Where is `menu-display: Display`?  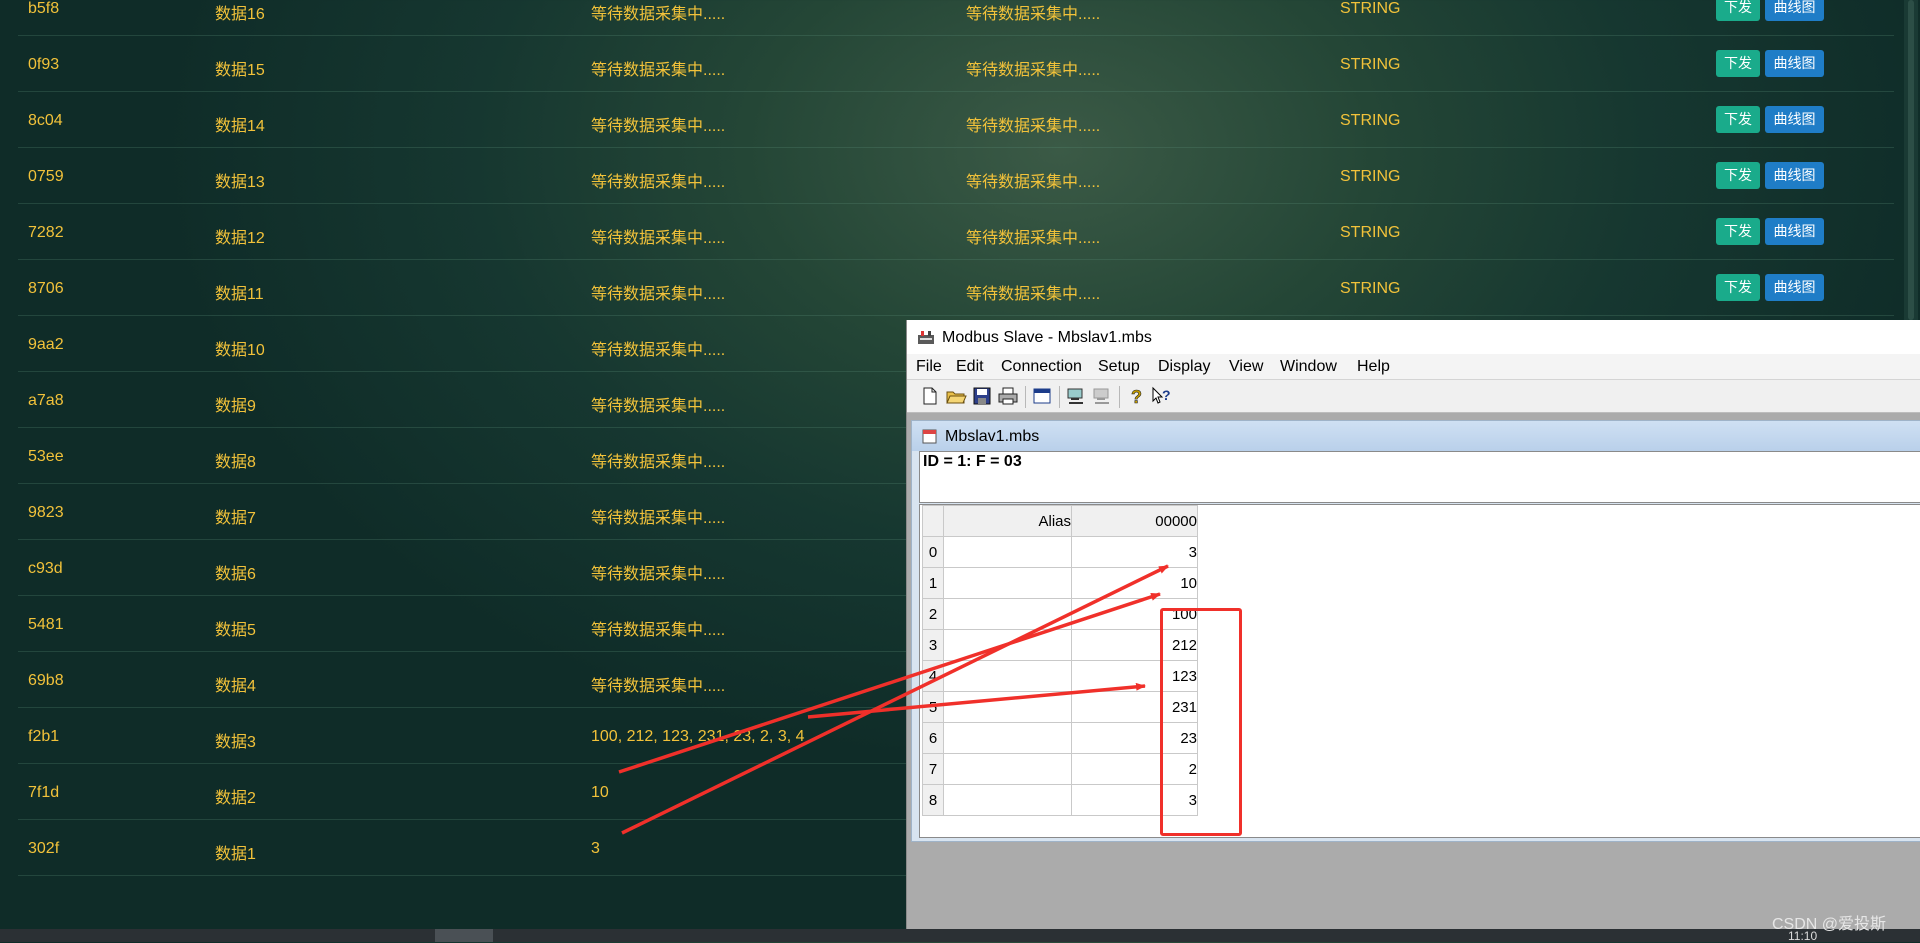 menu-display: Display is located at coordinates (1184, 367).